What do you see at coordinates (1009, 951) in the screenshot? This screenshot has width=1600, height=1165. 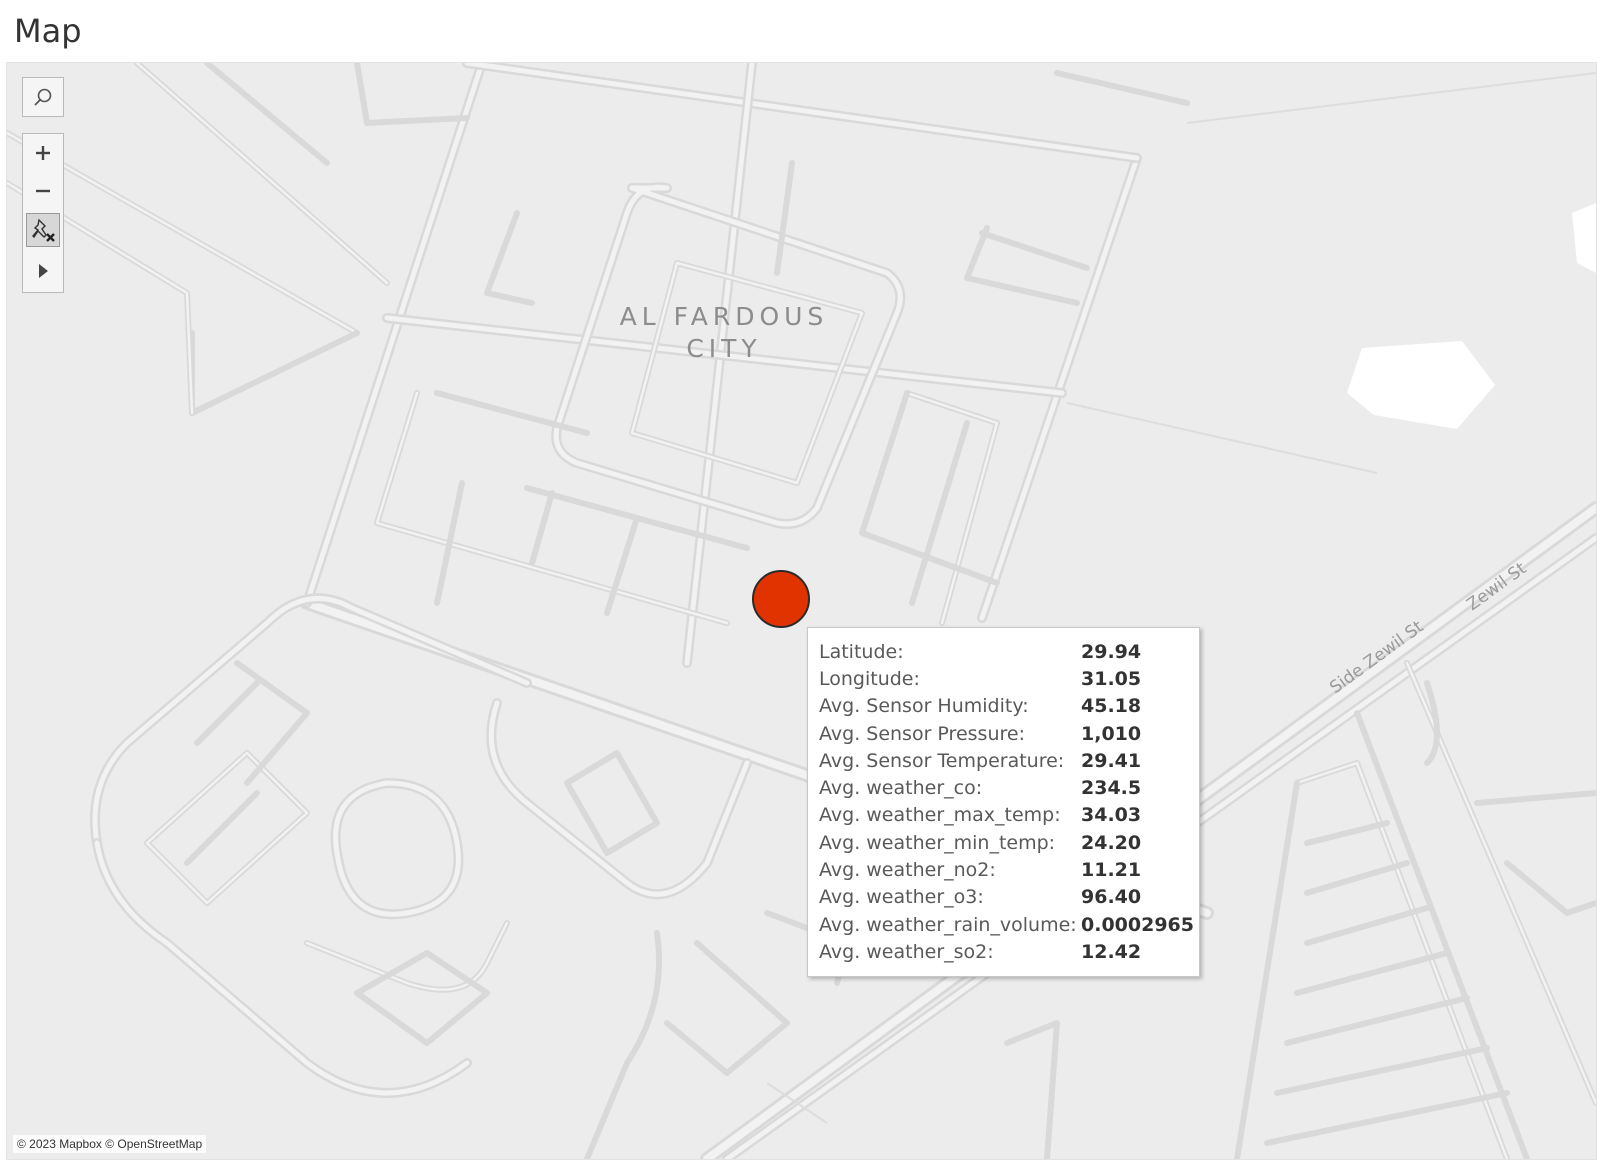 I see `tooltip-row: Avg. weather_so2: 12.42` at bounding box center [1009, 951].